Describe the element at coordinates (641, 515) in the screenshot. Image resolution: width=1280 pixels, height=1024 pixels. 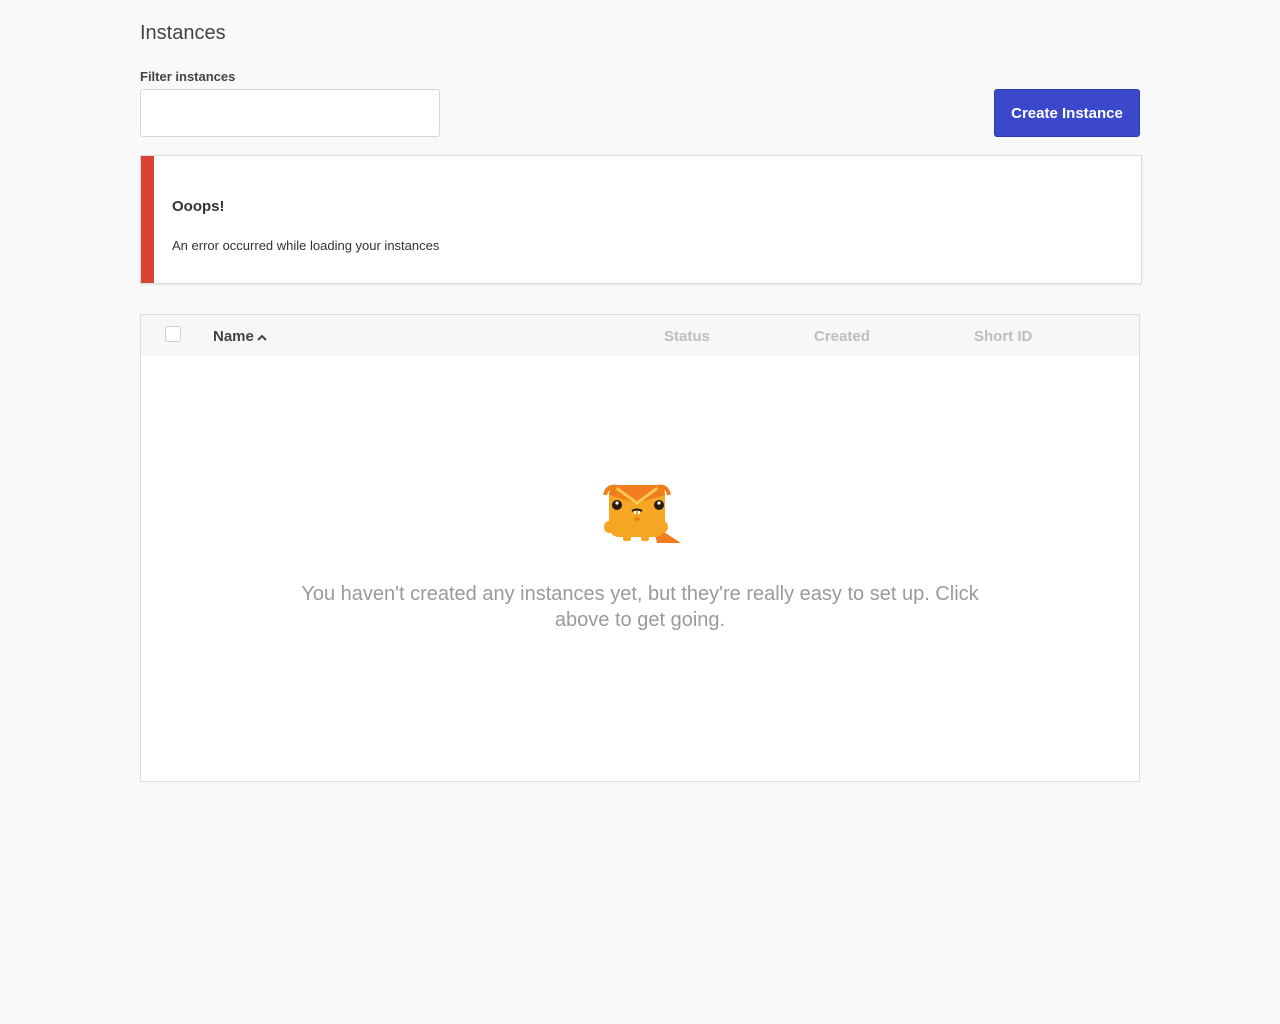
I see `orange-mascot-icon` at that location.